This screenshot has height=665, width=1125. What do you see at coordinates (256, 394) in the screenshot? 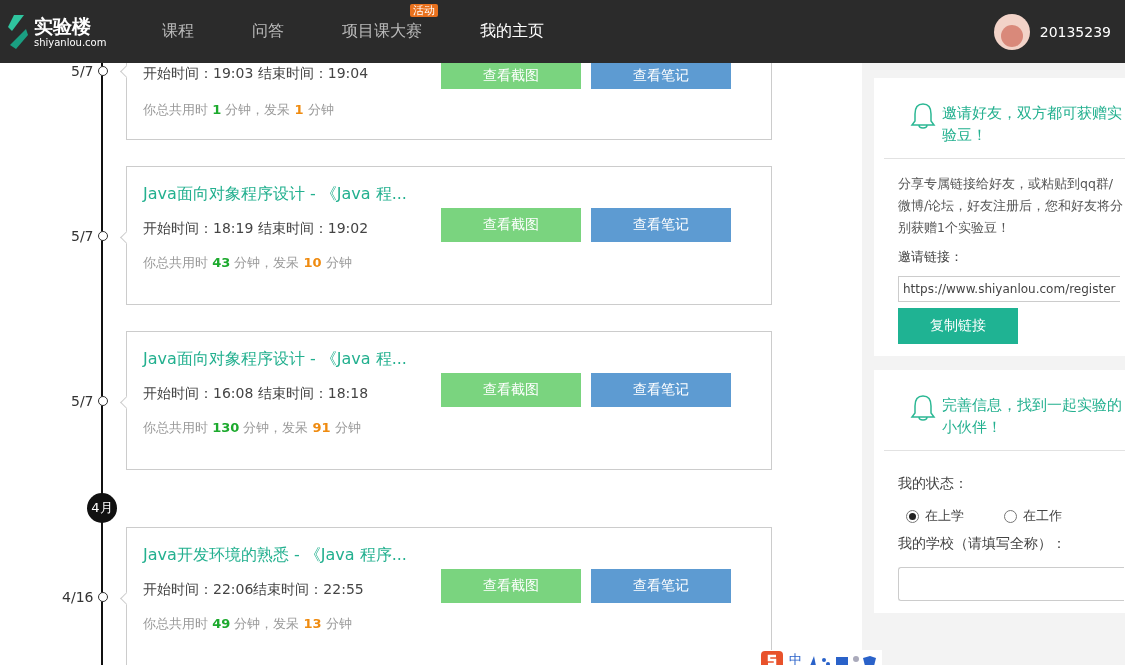
I see `session-time: 开始时间：16:08 结束时间：18:18` at bounding box center [256, 394].